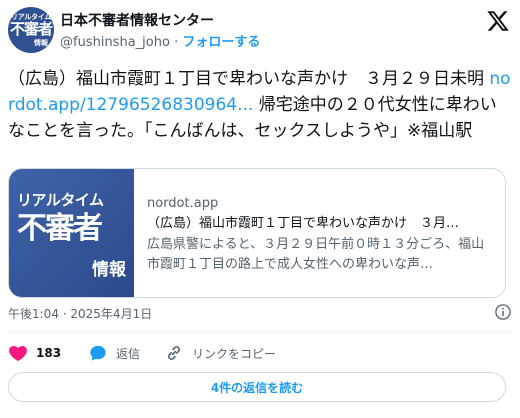  What do you see at coordinates (174, 353) in the screenshot?
I see `link-icon` at bounding box center [174, 353].